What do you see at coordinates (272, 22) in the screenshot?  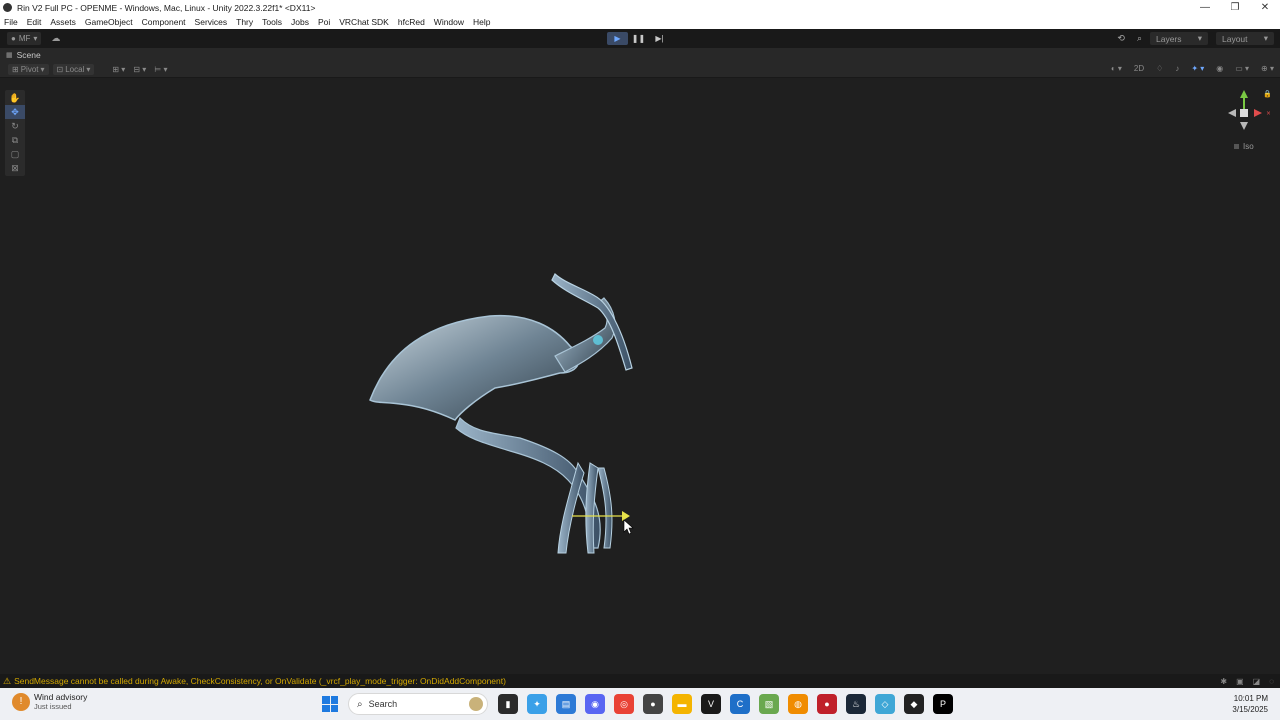 I see `menu-tools: Tools` at bounding box center [272, 22].